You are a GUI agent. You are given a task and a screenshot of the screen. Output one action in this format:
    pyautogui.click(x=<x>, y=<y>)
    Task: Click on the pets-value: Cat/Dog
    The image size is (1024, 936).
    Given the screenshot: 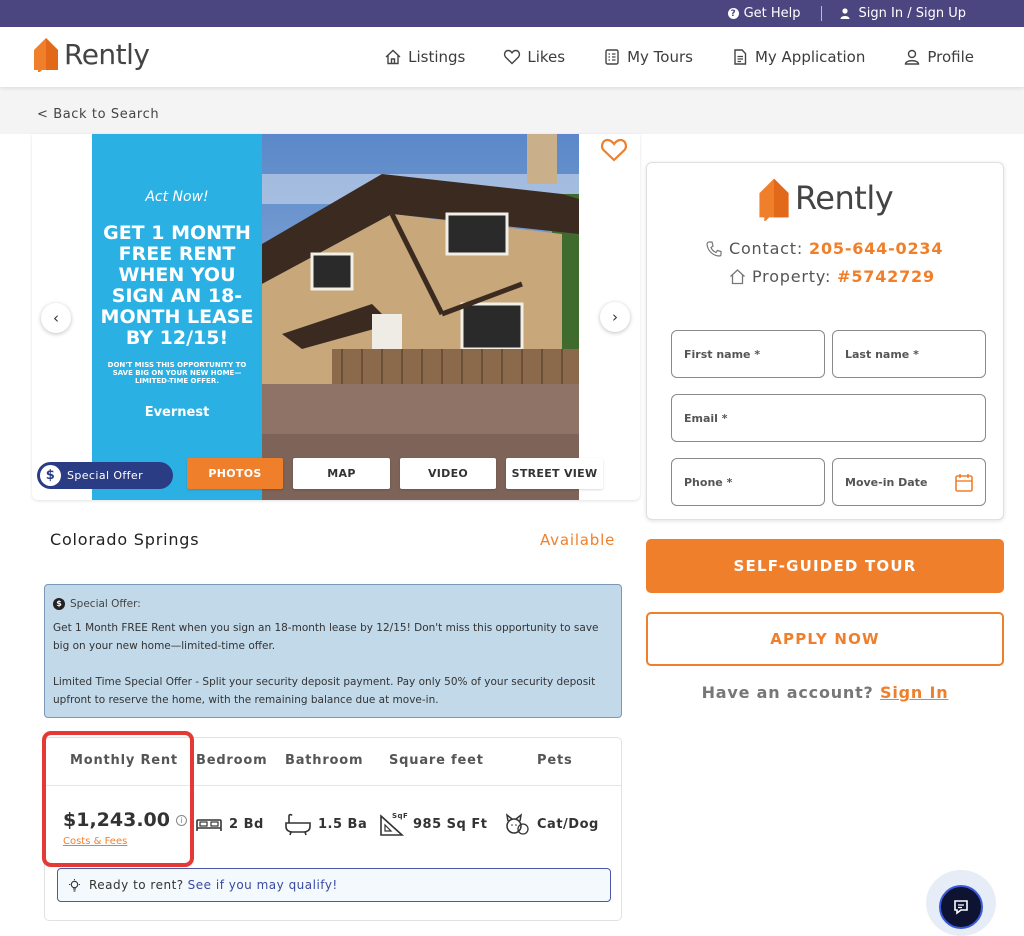 What is the action you would take?
    pyautogui.click(x=550, y=824)
    